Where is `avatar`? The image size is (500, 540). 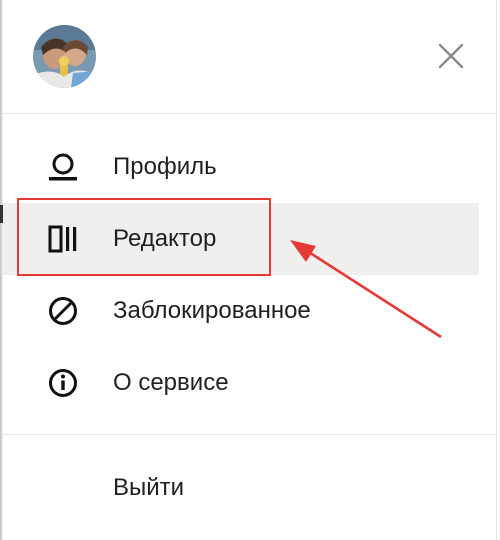
avatar is located at coordinates (64, 56).